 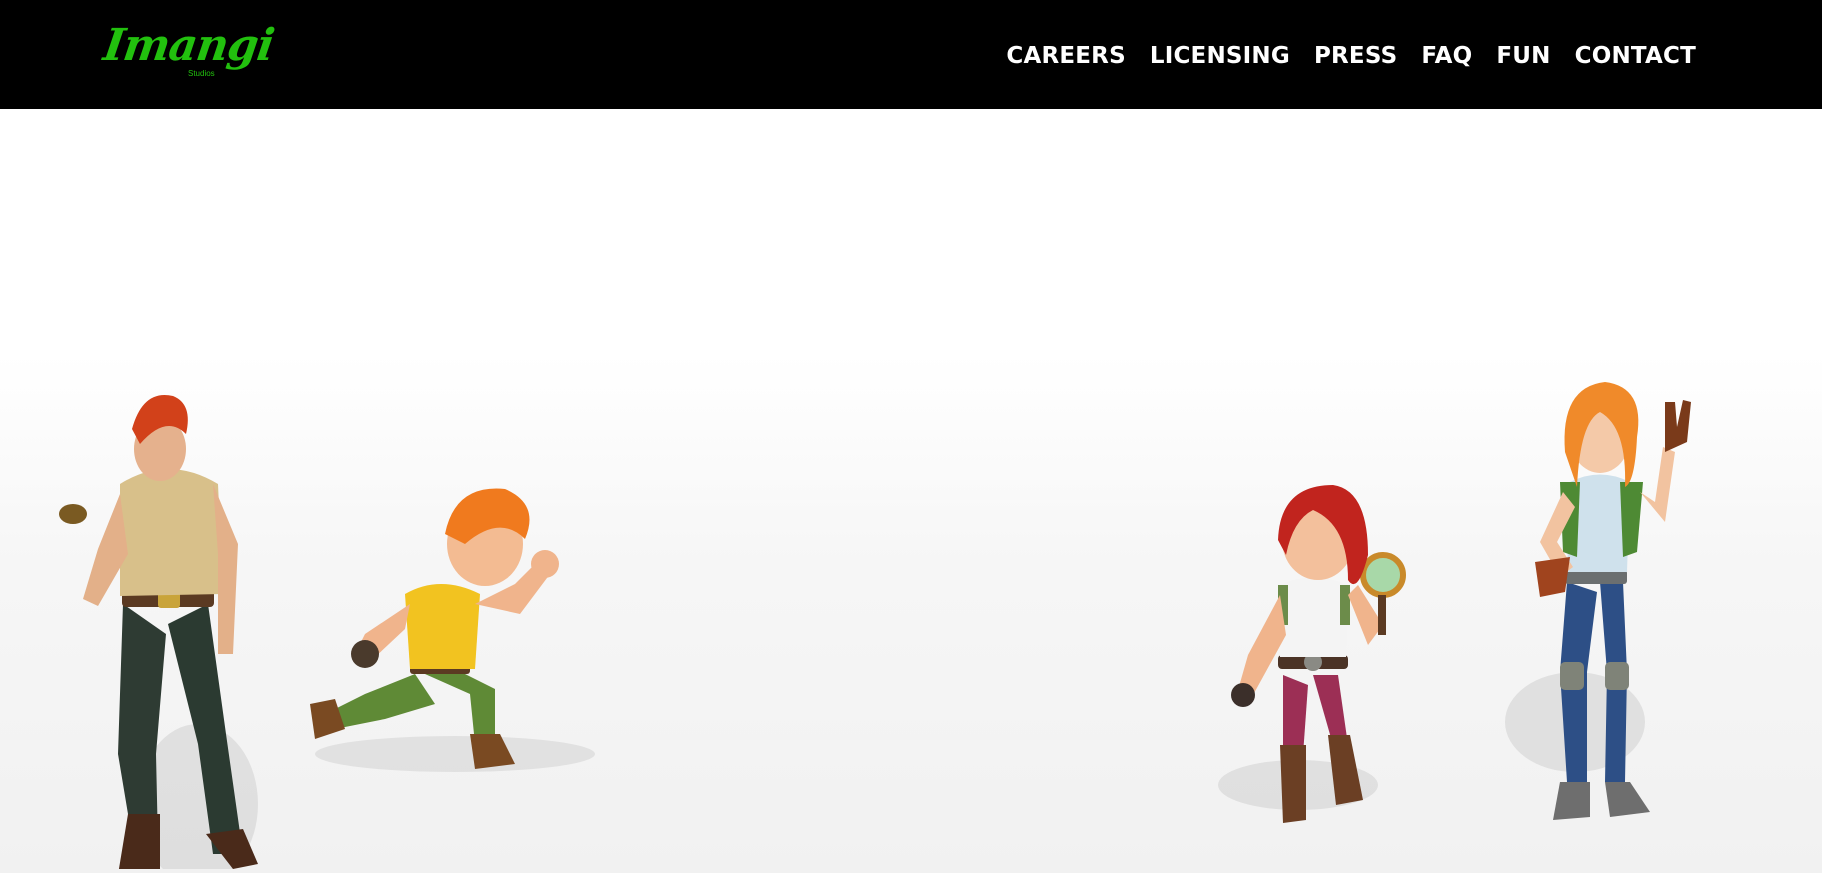 I want to click on nav-link-careers: CAREERS, so click(x=1066, y=56).